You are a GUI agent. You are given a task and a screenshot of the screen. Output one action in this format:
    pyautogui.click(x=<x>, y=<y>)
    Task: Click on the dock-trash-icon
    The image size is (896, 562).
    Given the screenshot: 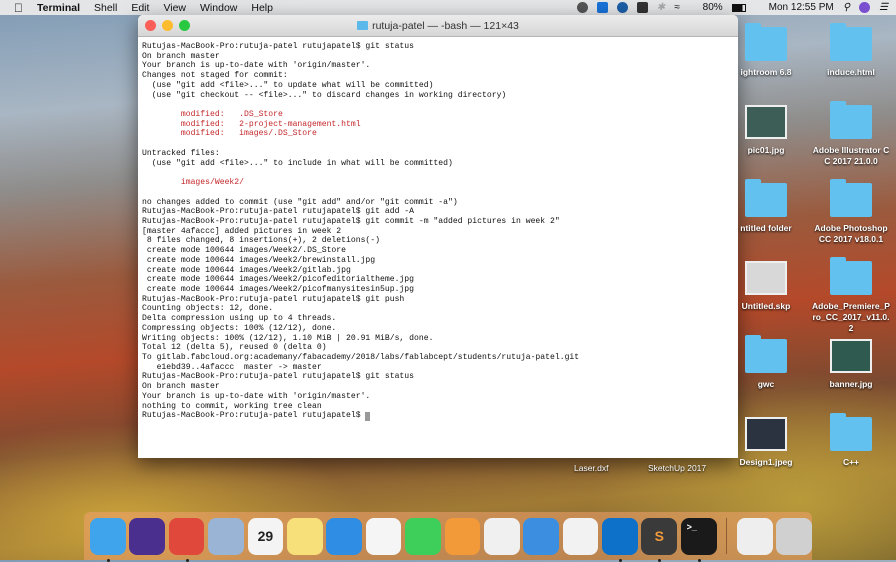 What is the action you would take?
    pyautogui.click(x=794, y=536)
    